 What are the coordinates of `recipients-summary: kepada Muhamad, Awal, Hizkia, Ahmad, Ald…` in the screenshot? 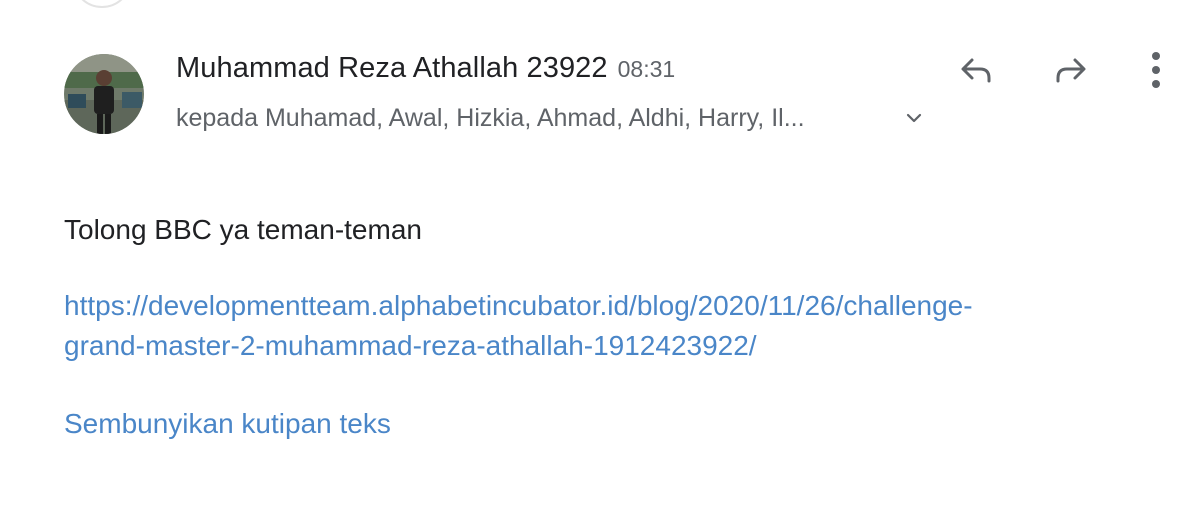 It's located at (531, 118).